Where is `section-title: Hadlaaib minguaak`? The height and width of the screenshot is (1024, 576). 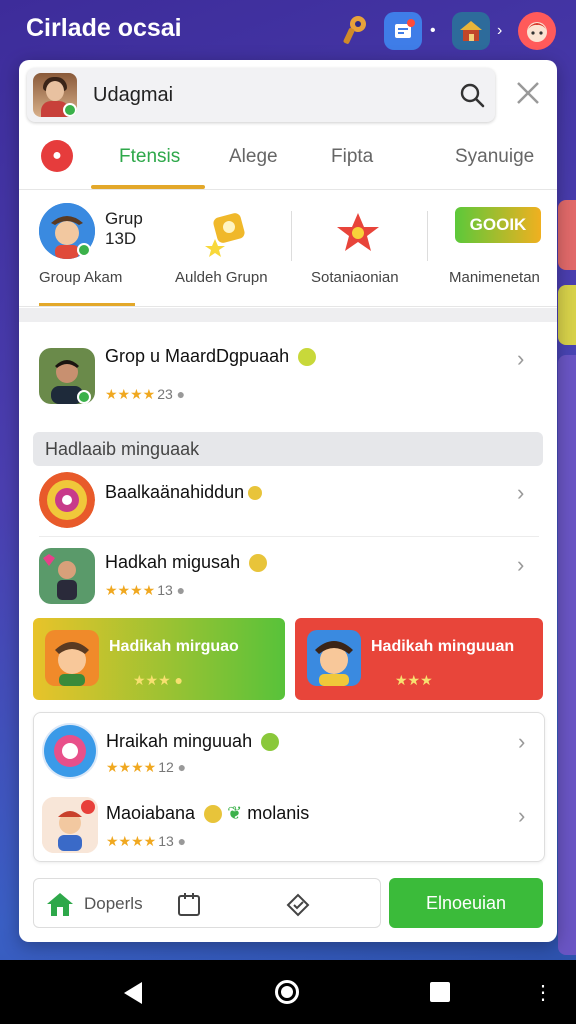
section-title: Hadlaaib minguaak is located at coordinates (122, 449).